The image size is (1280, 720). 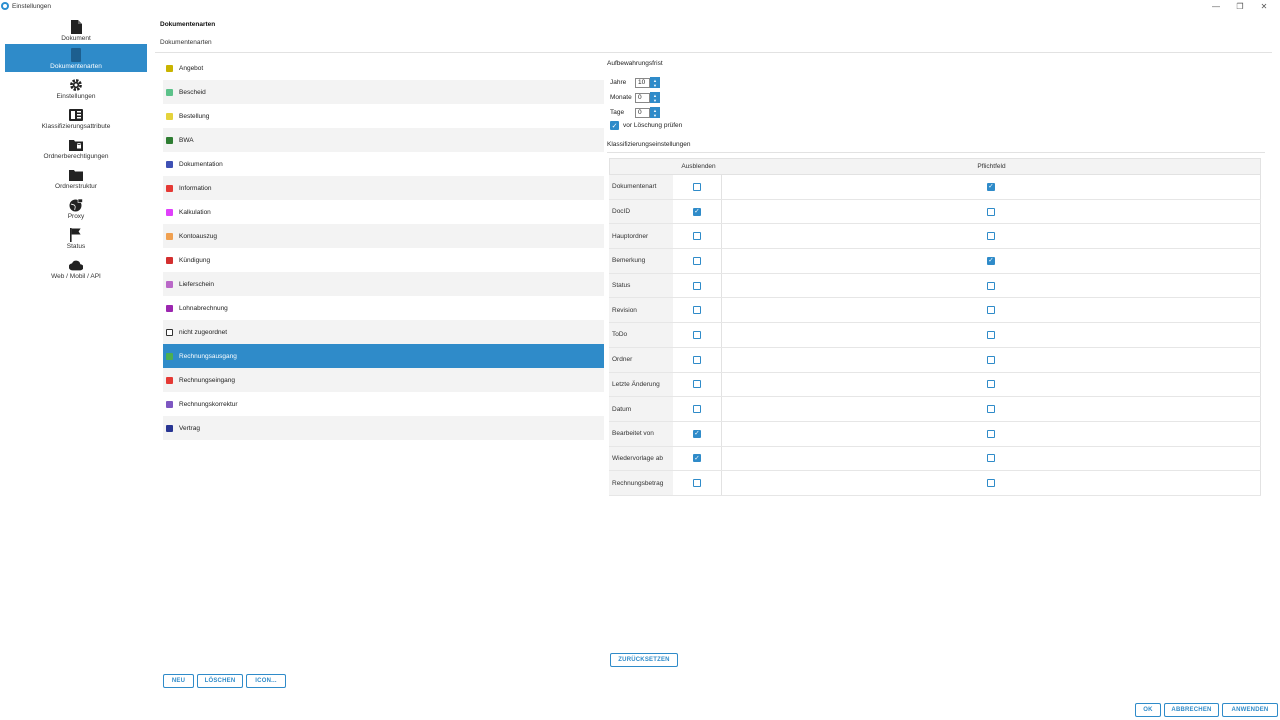 I want to click on table-row: ToDo, so click(x=935, y=335).